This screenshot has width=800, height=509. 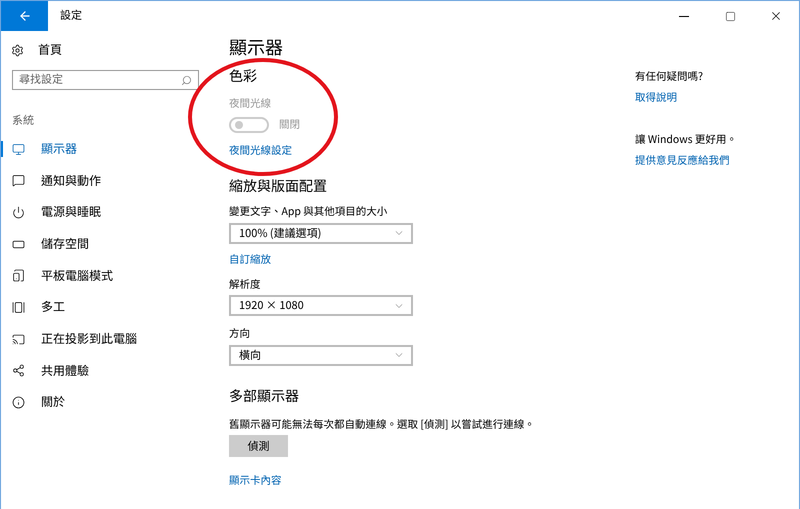 What do you see at coordinates (106, 149) in the screenshot?
I see `nav-item: 顯示器` at bounding box center [106, 149].